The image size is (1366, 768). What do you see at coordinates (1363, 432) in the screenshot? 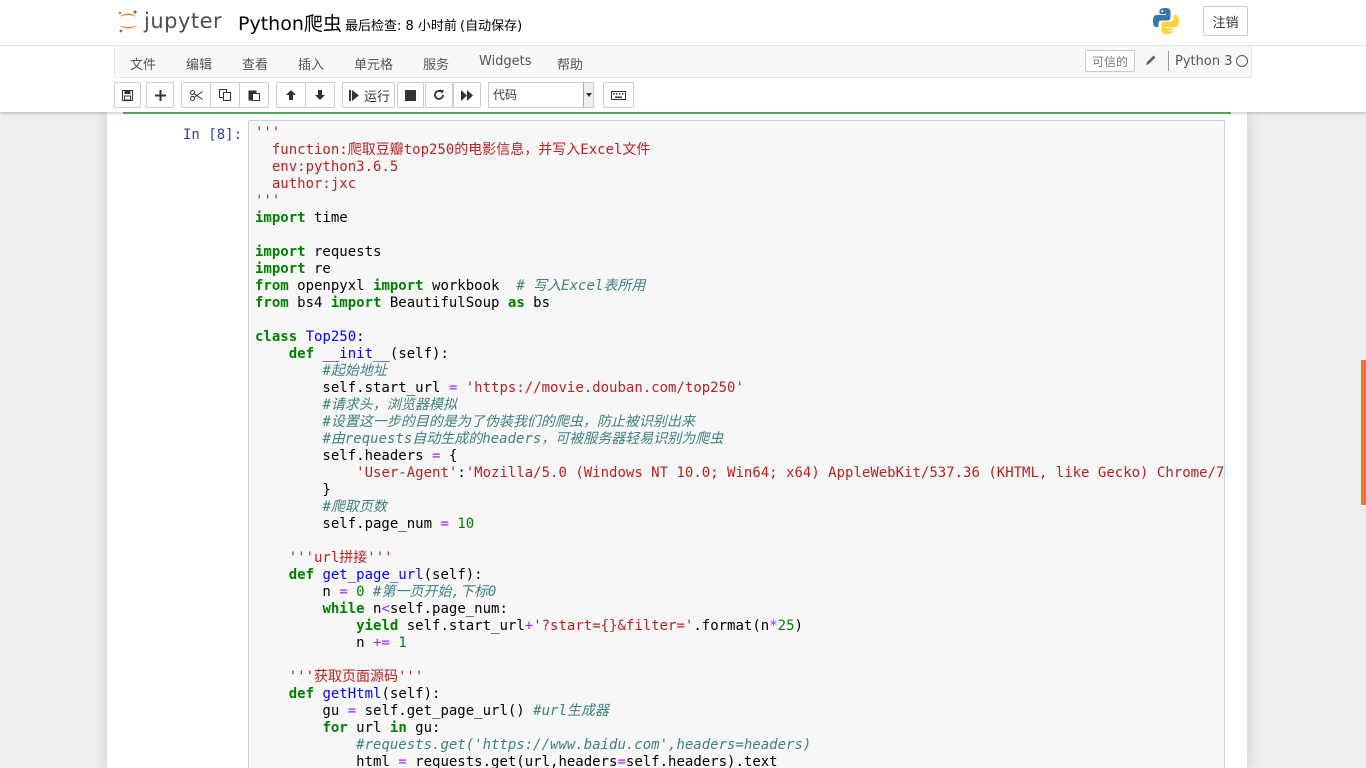
I see `scrollbar-indicator` at bounding box center [1363, 432].